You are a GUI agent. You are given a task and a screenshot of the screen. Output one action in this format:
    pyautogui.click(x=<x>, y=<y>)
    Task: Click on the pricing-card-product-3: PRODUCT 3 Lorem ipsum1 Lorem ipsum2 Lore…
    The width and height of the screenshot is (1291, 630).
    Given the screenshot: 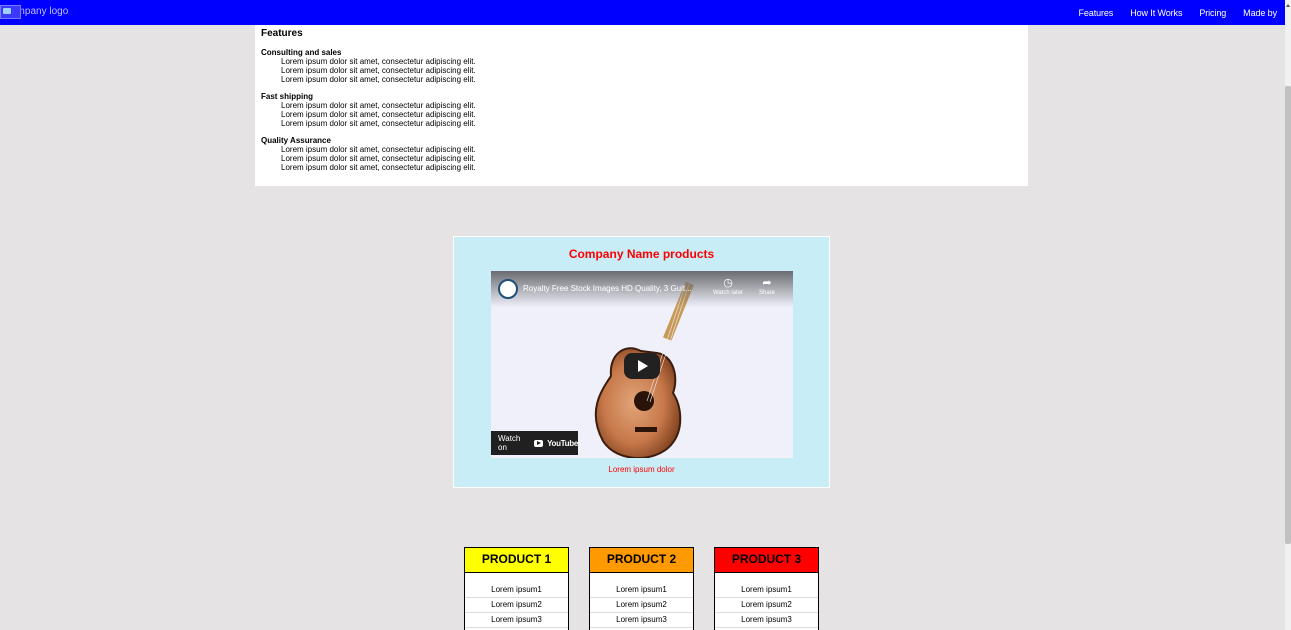 What is the action you would take?
    pyautogui.click(x=766, y=588)
    